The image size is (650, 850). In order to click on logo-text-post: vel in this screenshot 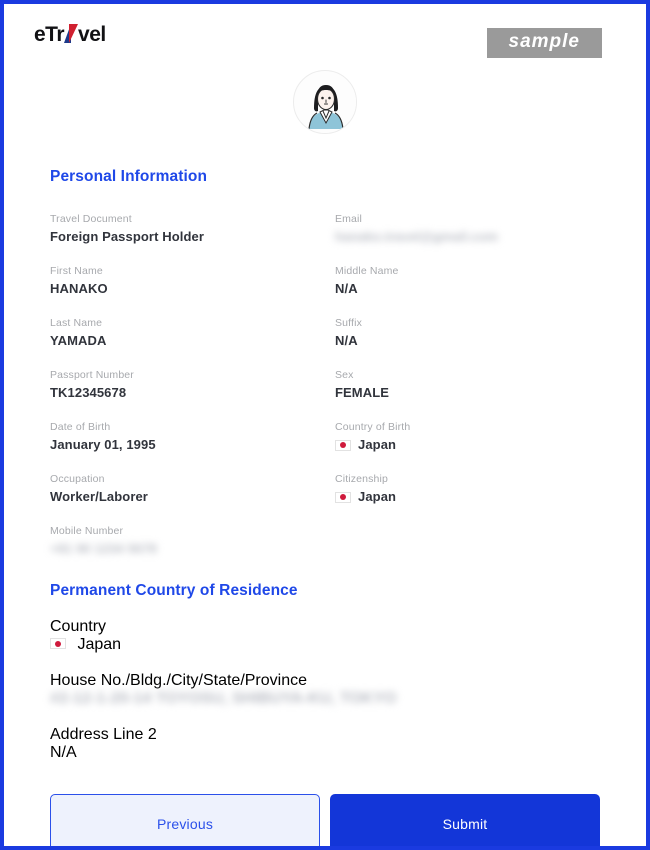, I will do `click(92, 34)`.